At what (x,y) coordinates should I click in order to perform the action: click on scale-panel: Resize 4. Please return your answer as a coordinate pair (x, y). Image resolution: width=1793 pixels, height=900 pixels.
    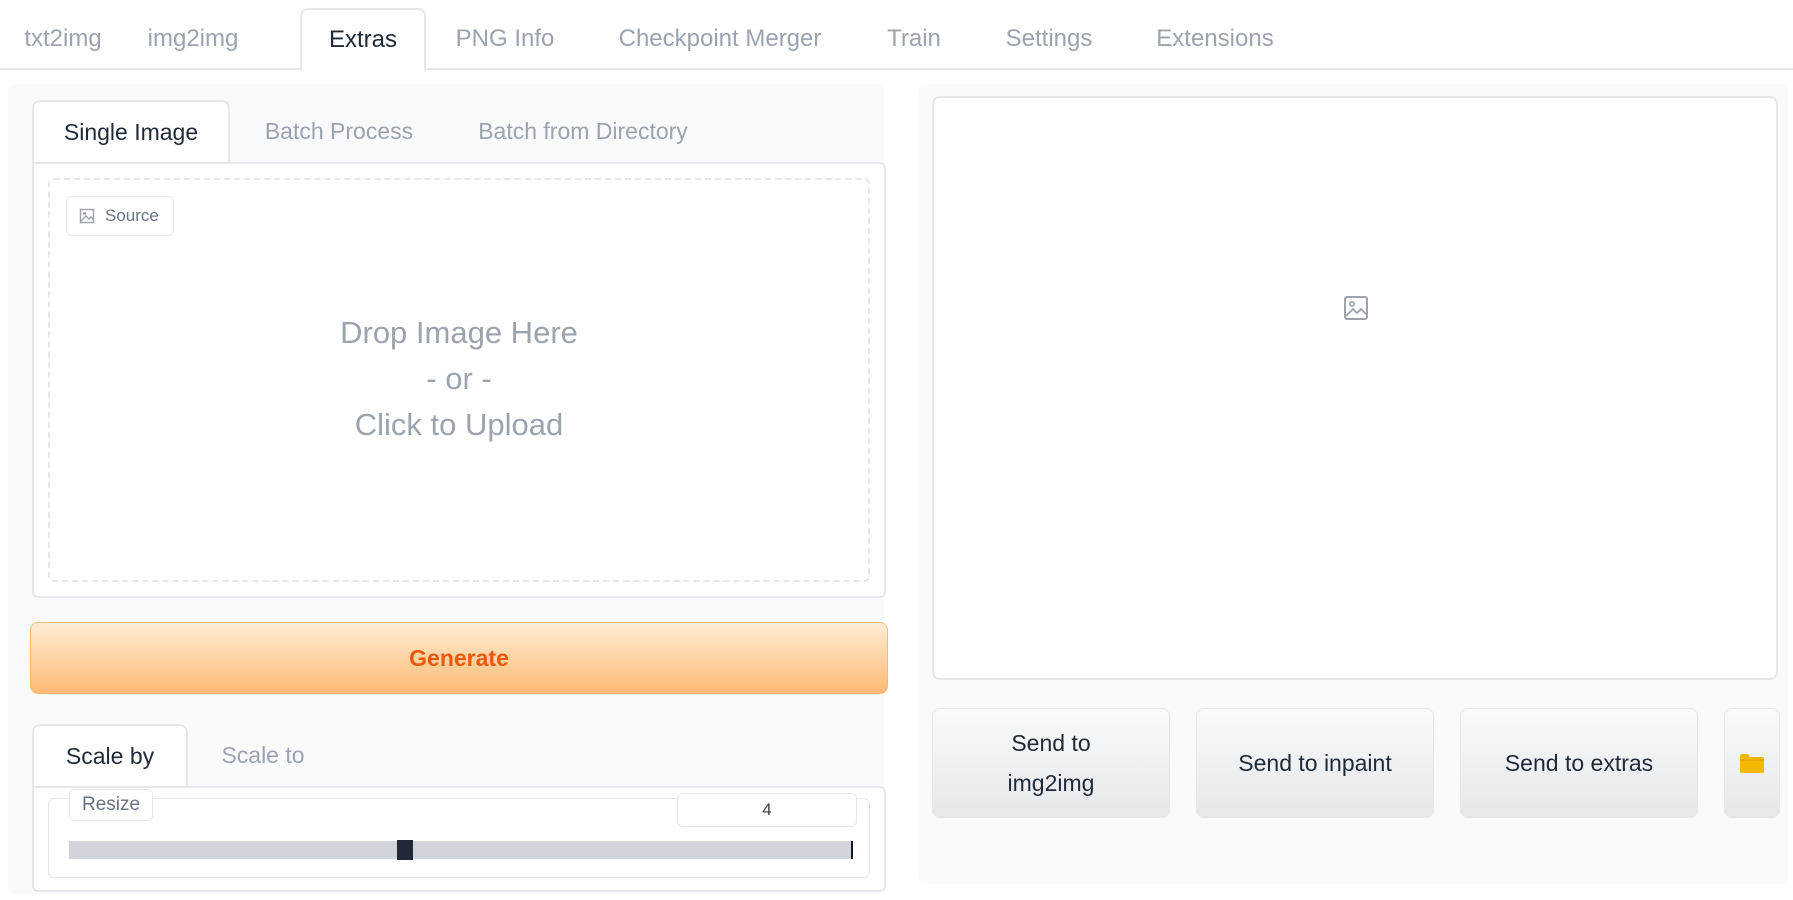
    Looking at the image, I should click on (459, 839).